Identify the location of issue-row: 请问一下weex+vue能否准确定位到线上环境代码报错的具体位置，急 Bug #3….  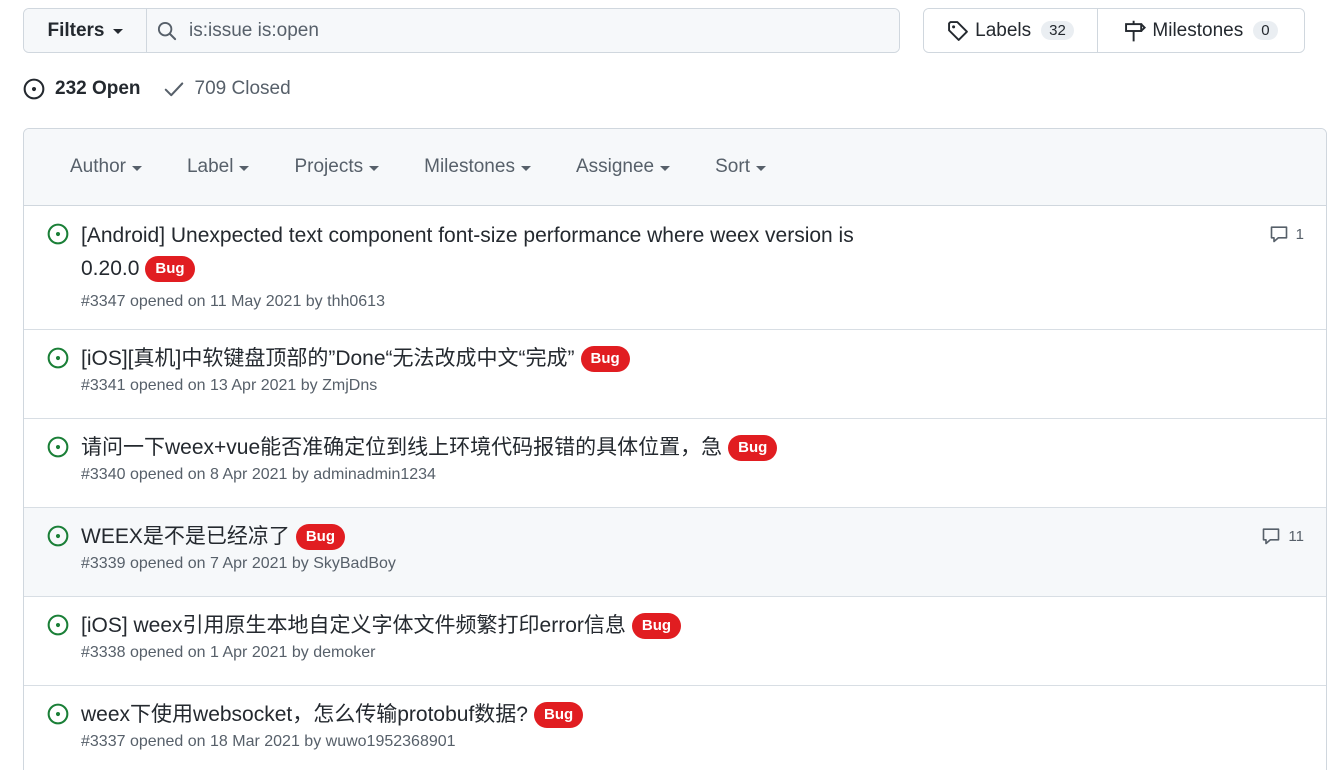
(675, 463).